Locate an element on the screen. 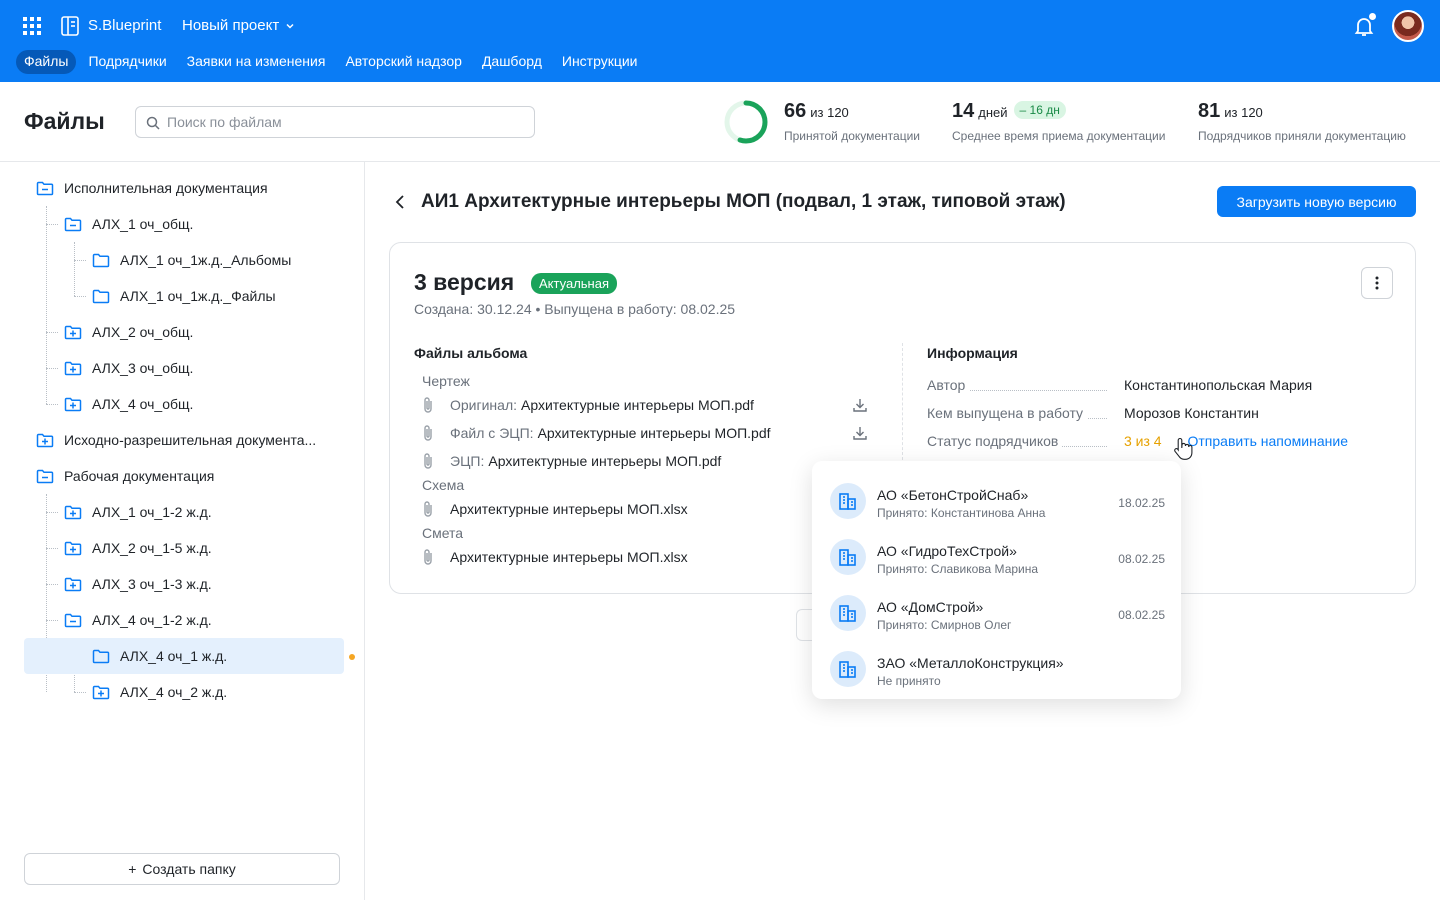  info-row-author: Автор Константинопольская Мария is located at coordinates (1157, 387).